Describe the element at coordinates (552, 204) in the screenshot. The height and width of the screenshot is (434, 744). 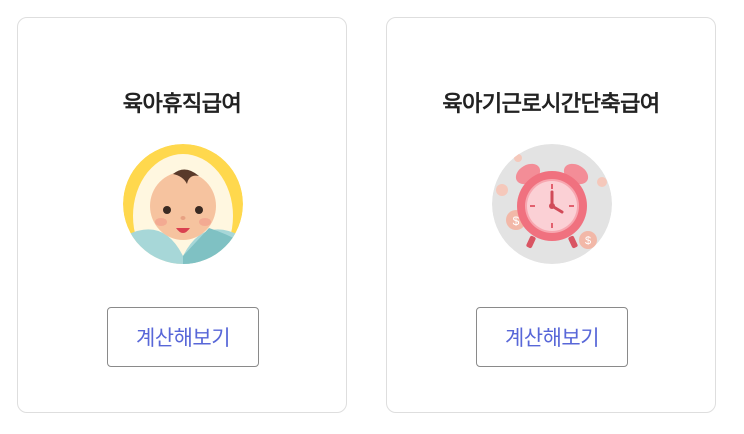
I see `alarm-clock-icon: $ $` at that location.